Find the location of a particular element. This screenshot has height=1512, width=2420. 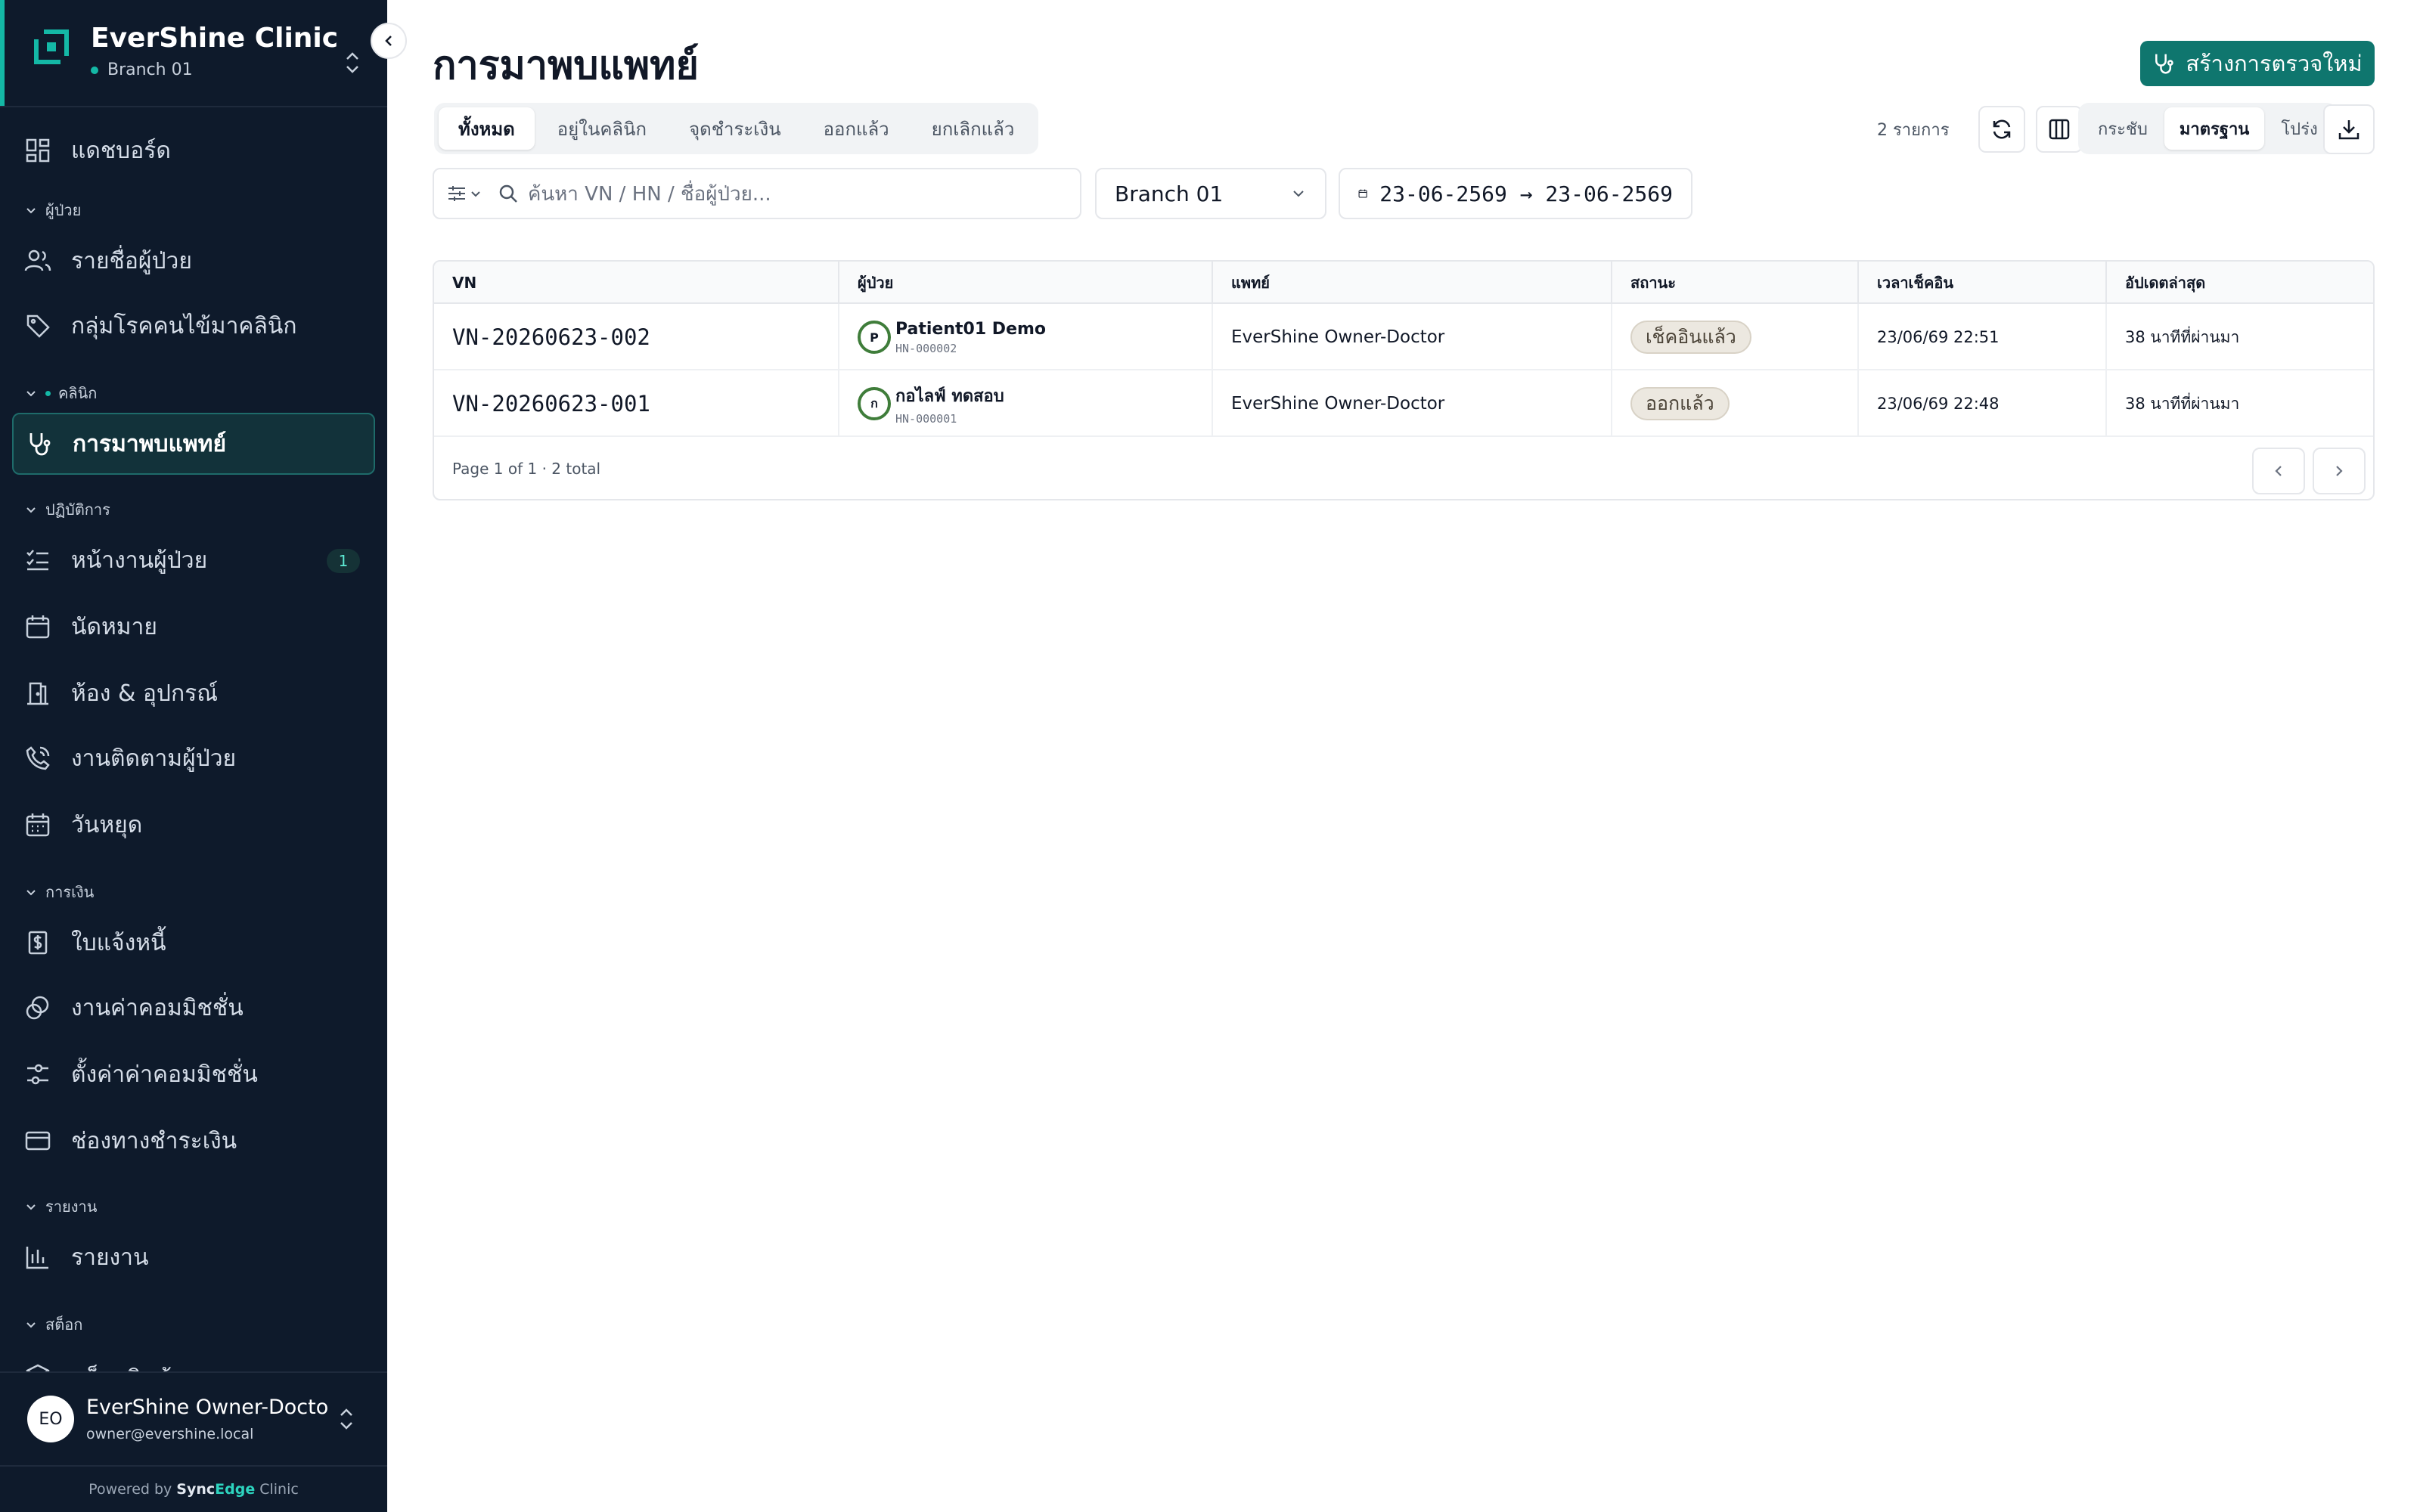

cell-doctor: EverShine Owner-Doctor is located at coordinates (1412, 404).